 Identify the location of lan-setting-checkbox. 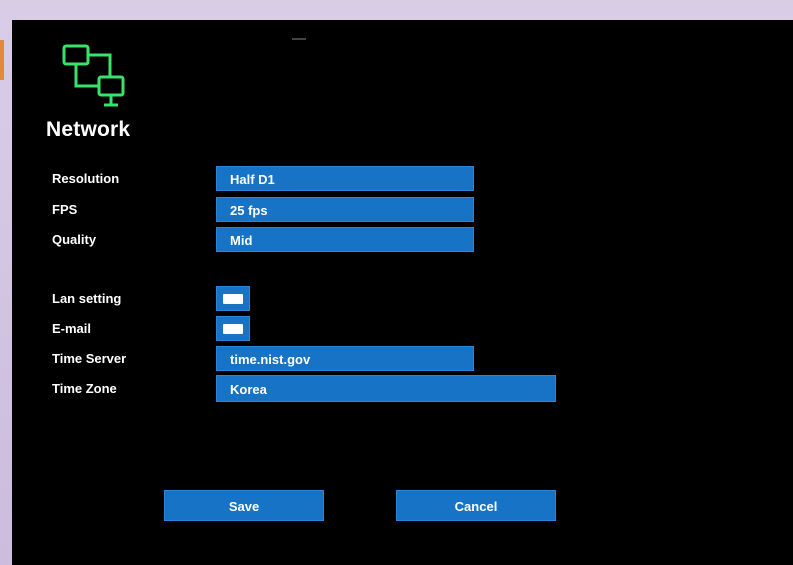
(233, 298).